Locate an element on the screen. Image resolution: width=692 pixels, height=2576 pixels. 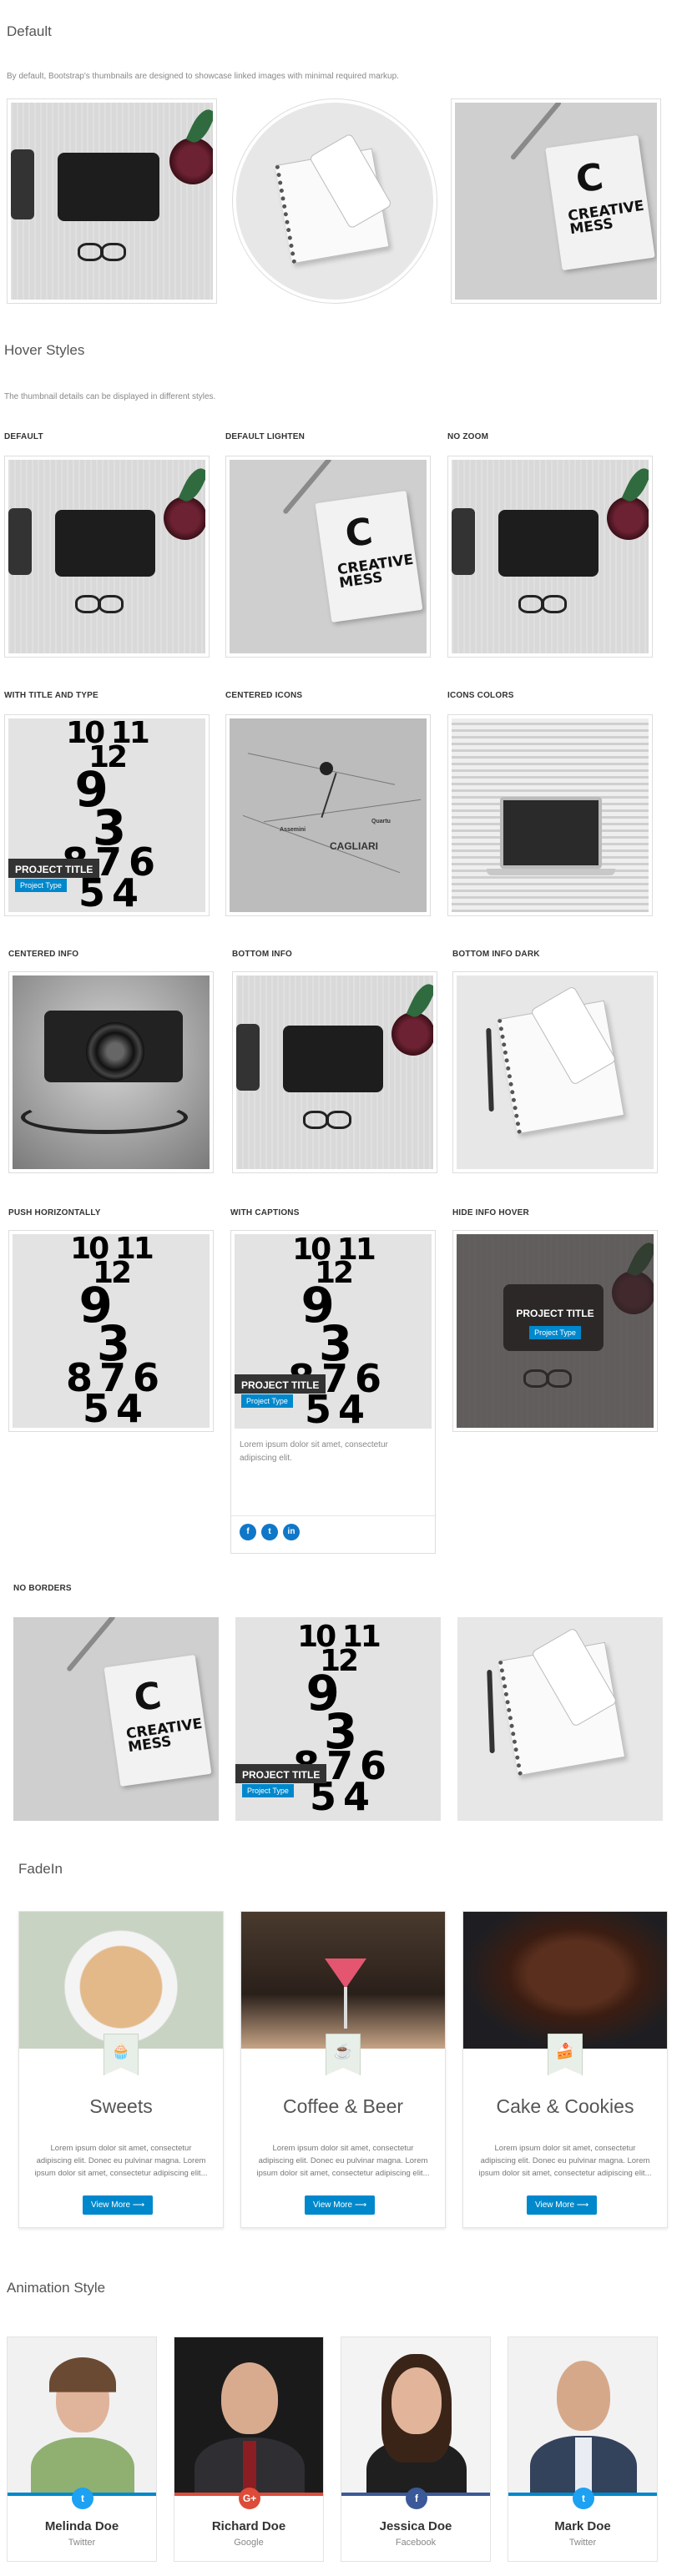
card-title: Cake & Cookies is located at coordinates (565, 2106).